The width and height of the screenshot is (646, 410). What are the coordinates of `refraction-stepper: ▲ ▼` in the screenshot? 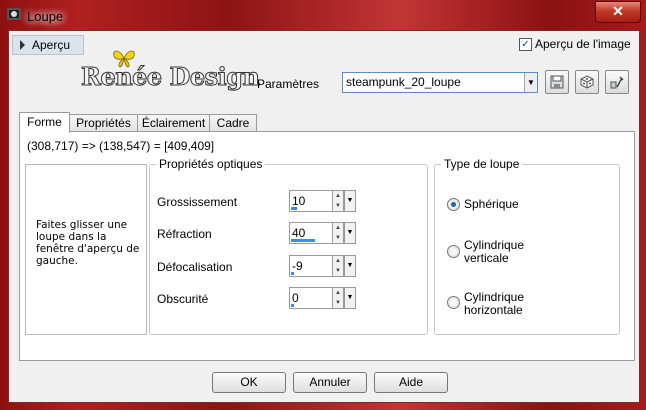 It's located at (338, 233).